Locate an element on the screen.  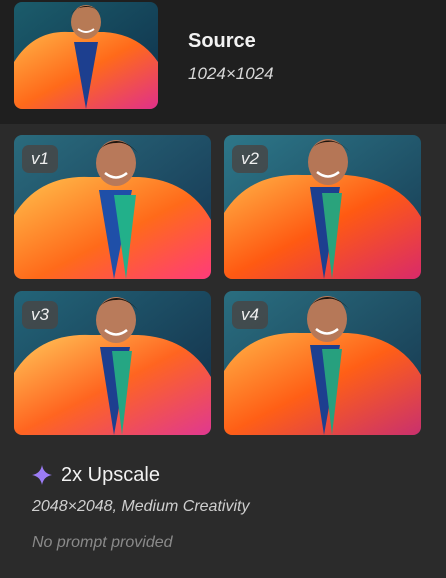
variation-label: v1 is located at coordinates (40, 159).